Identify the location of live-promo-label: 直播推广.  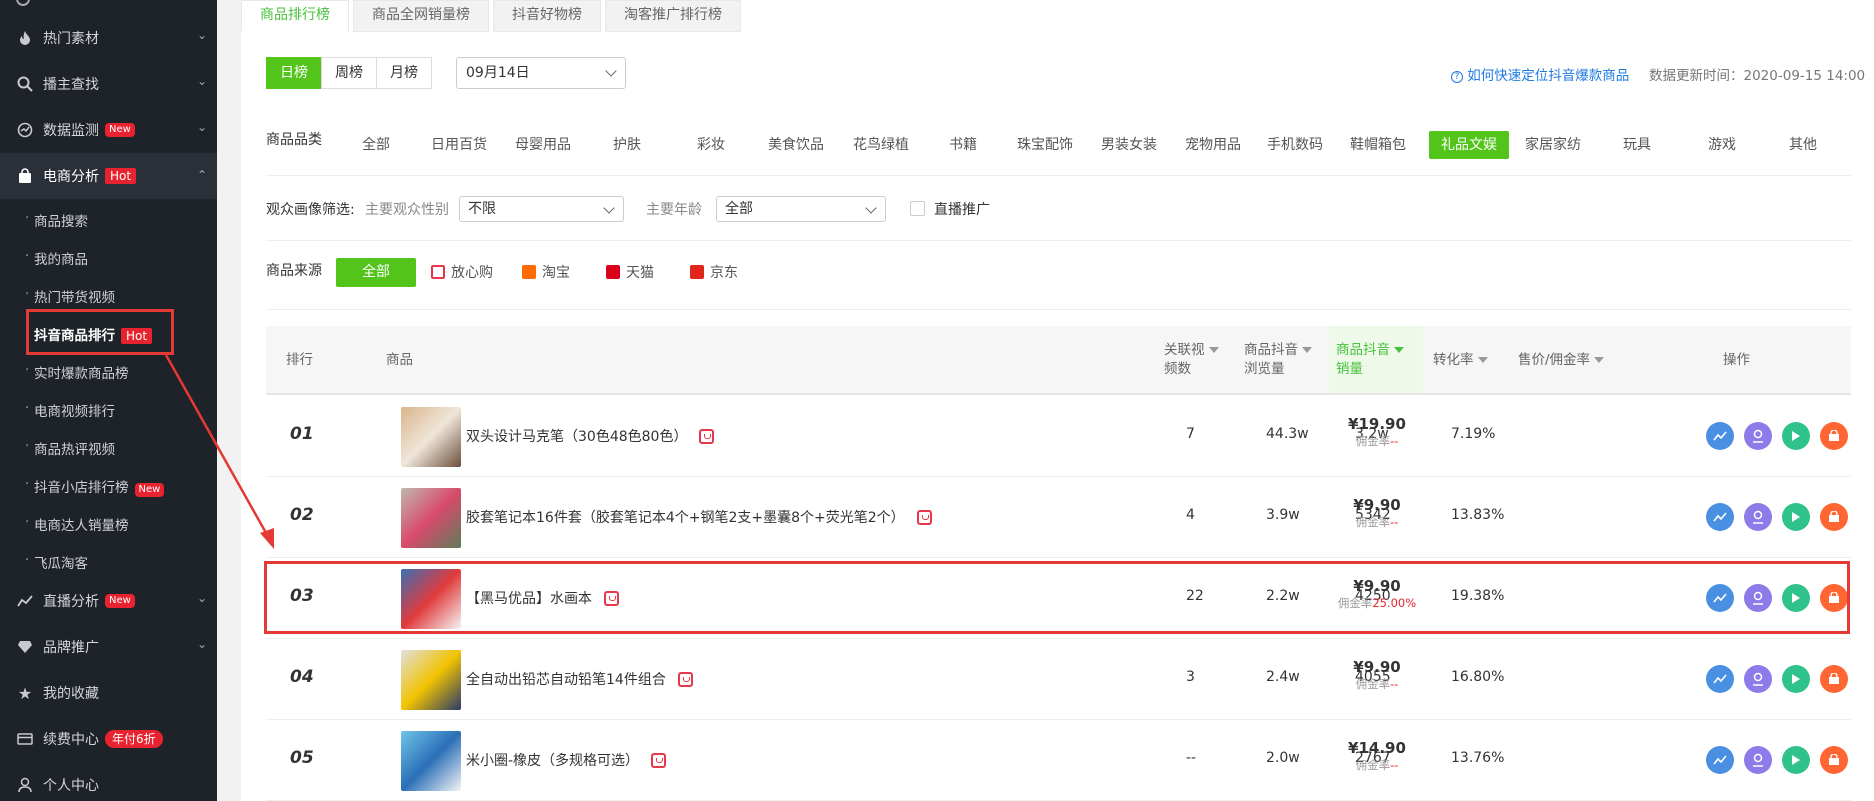
(962, 210).